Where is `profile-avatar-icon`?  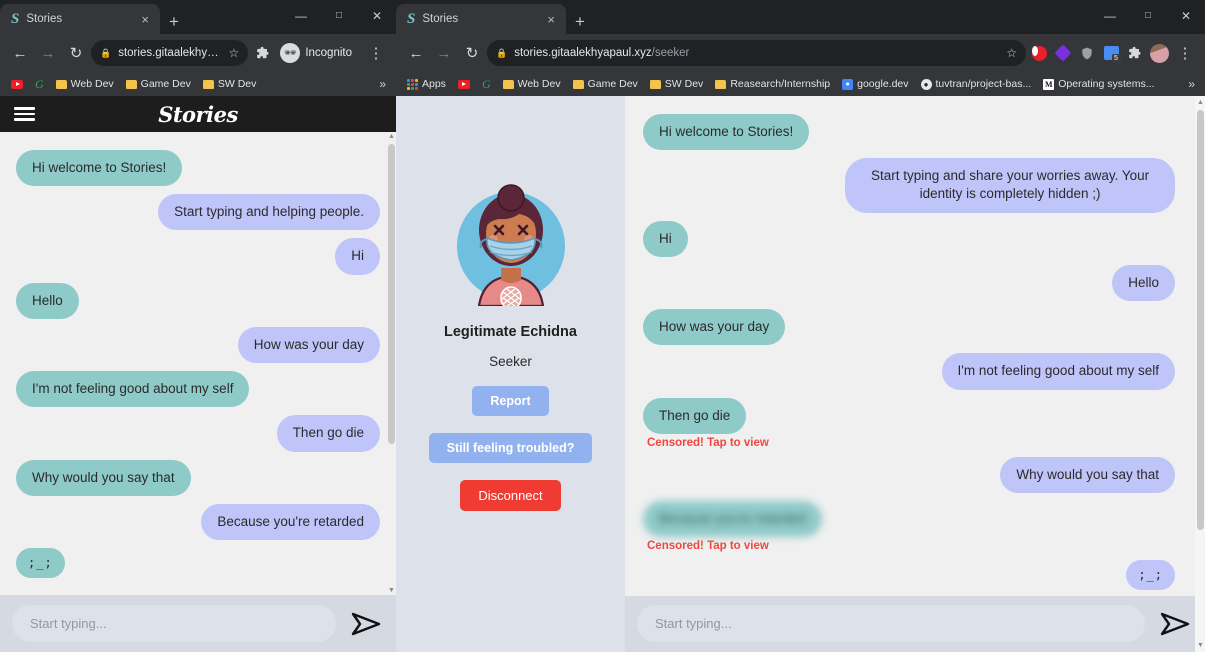 profile-avatar-icon is located at coordinates (1159, 53).